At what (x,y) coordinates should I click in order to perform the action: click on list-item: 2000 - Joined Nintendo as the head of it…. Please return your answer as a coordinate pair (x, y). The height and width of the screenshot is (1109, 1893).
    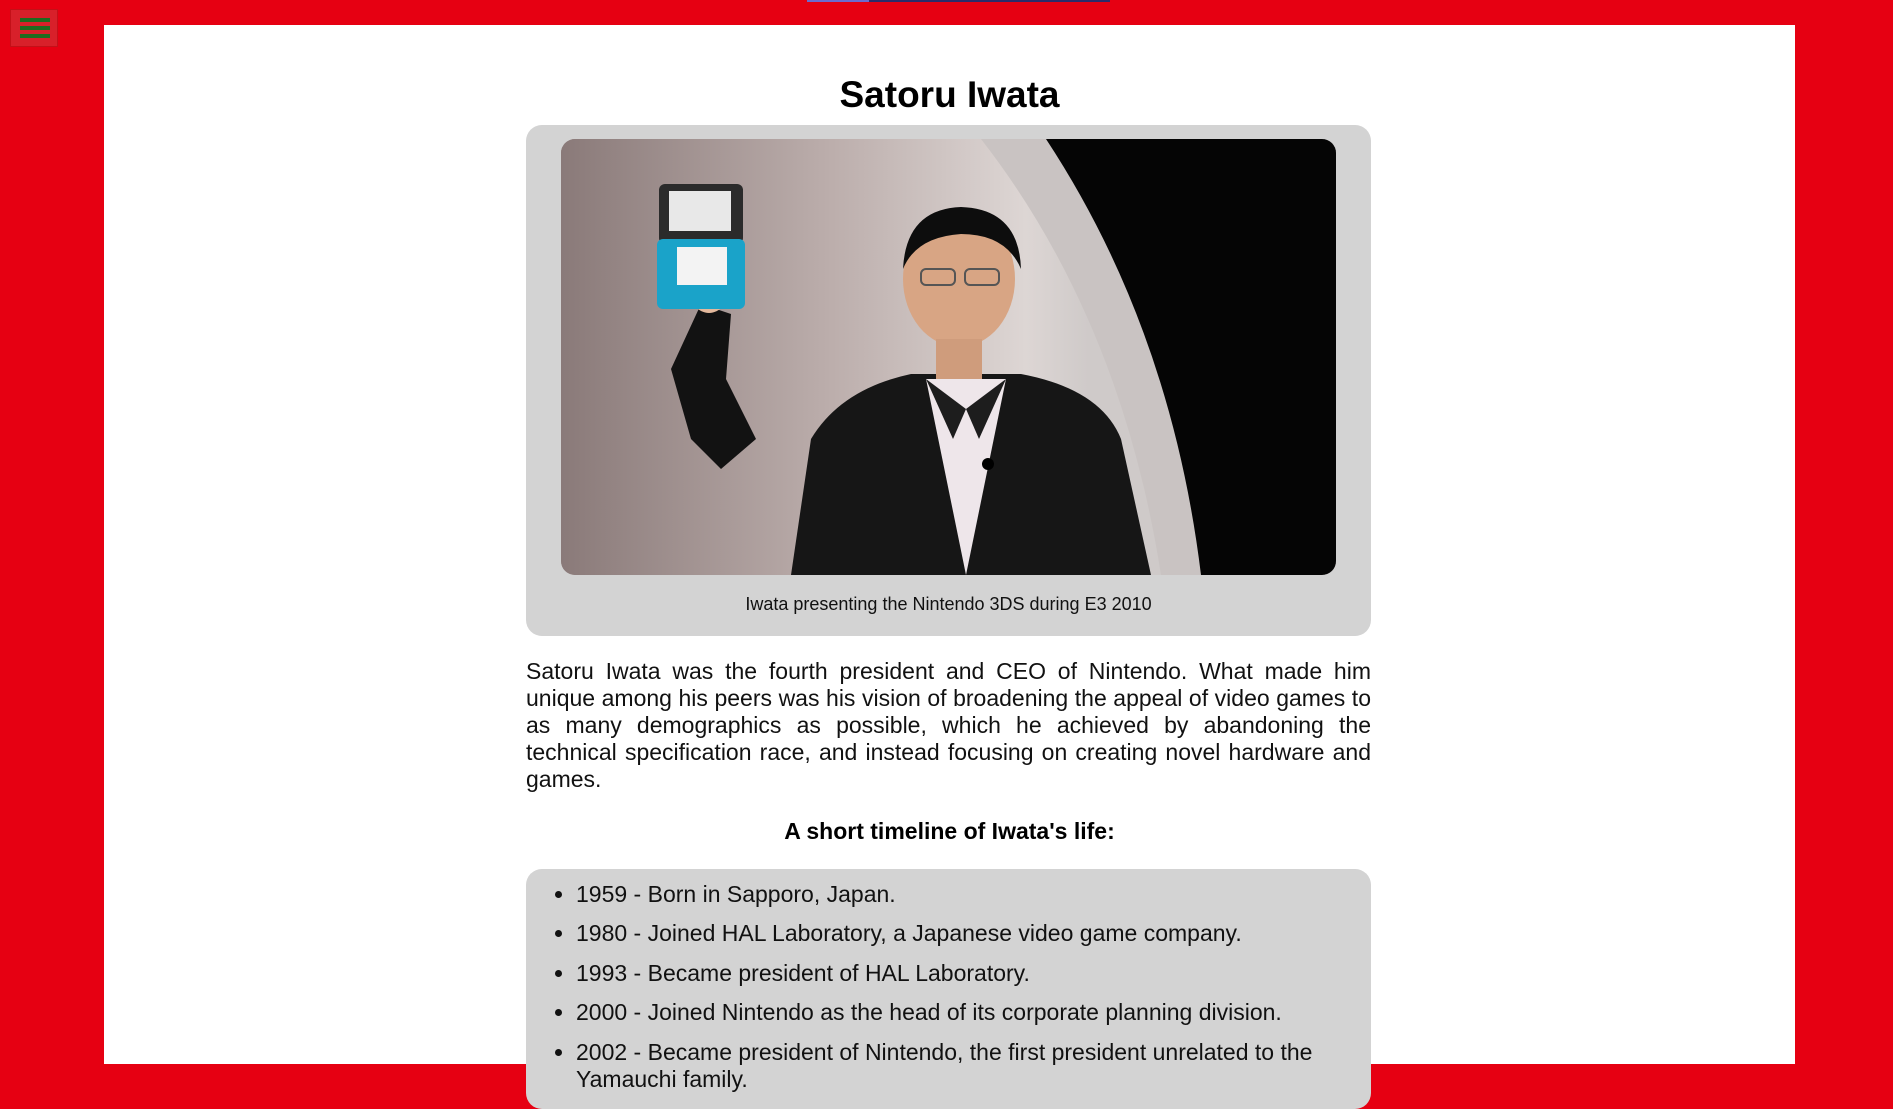
    Looking at the image, I should click on (956, 1012).